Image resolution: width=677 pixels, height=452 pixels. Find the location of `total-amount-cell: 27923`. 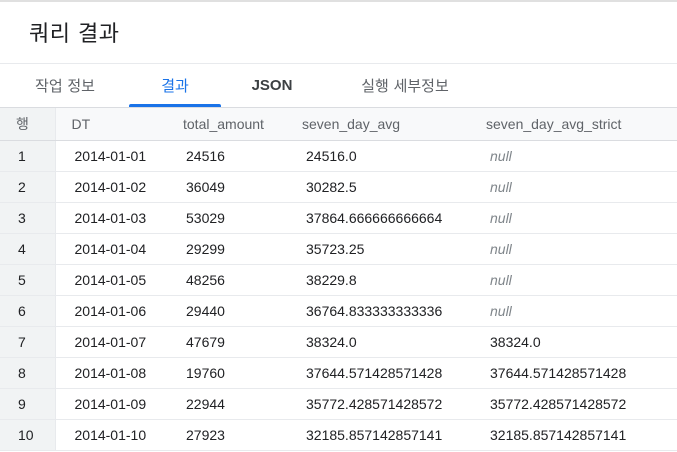

total-amount-cell: 27923 is located at coordinates (242, 435).